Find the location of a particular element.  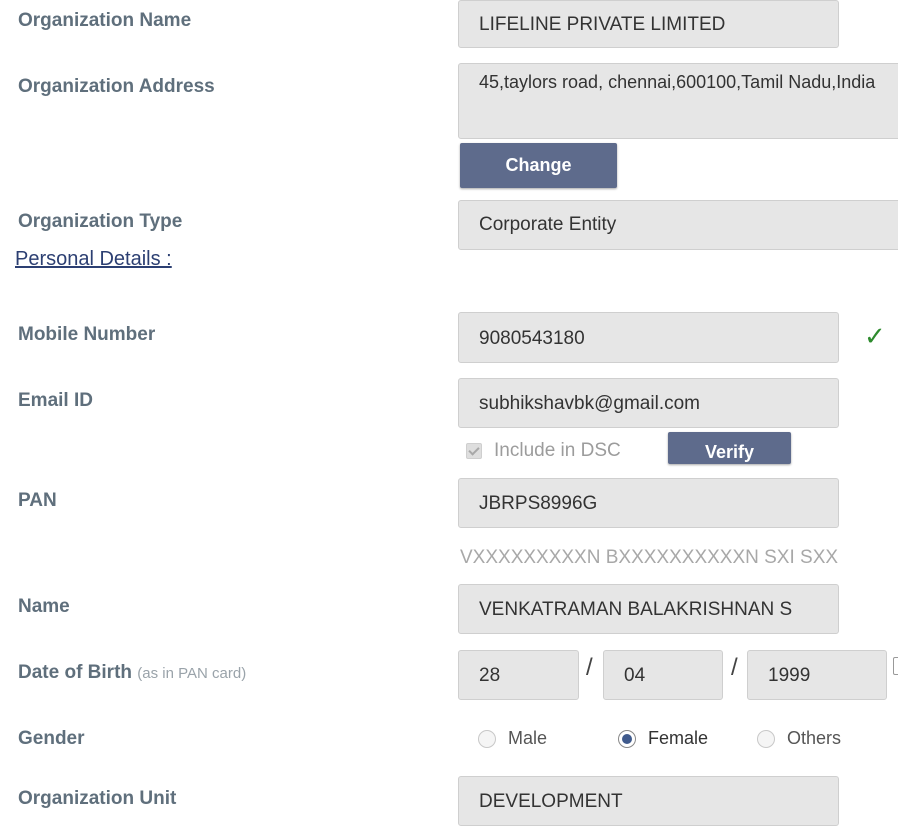

gender-label: Gender is located at coordinates (51, 738).